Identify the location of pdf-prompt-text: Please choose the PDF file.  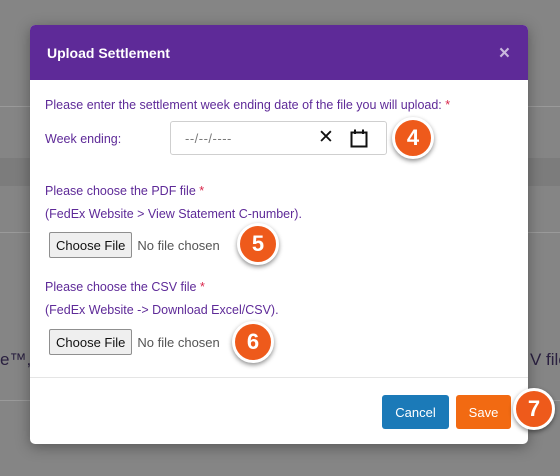
(120, 191).